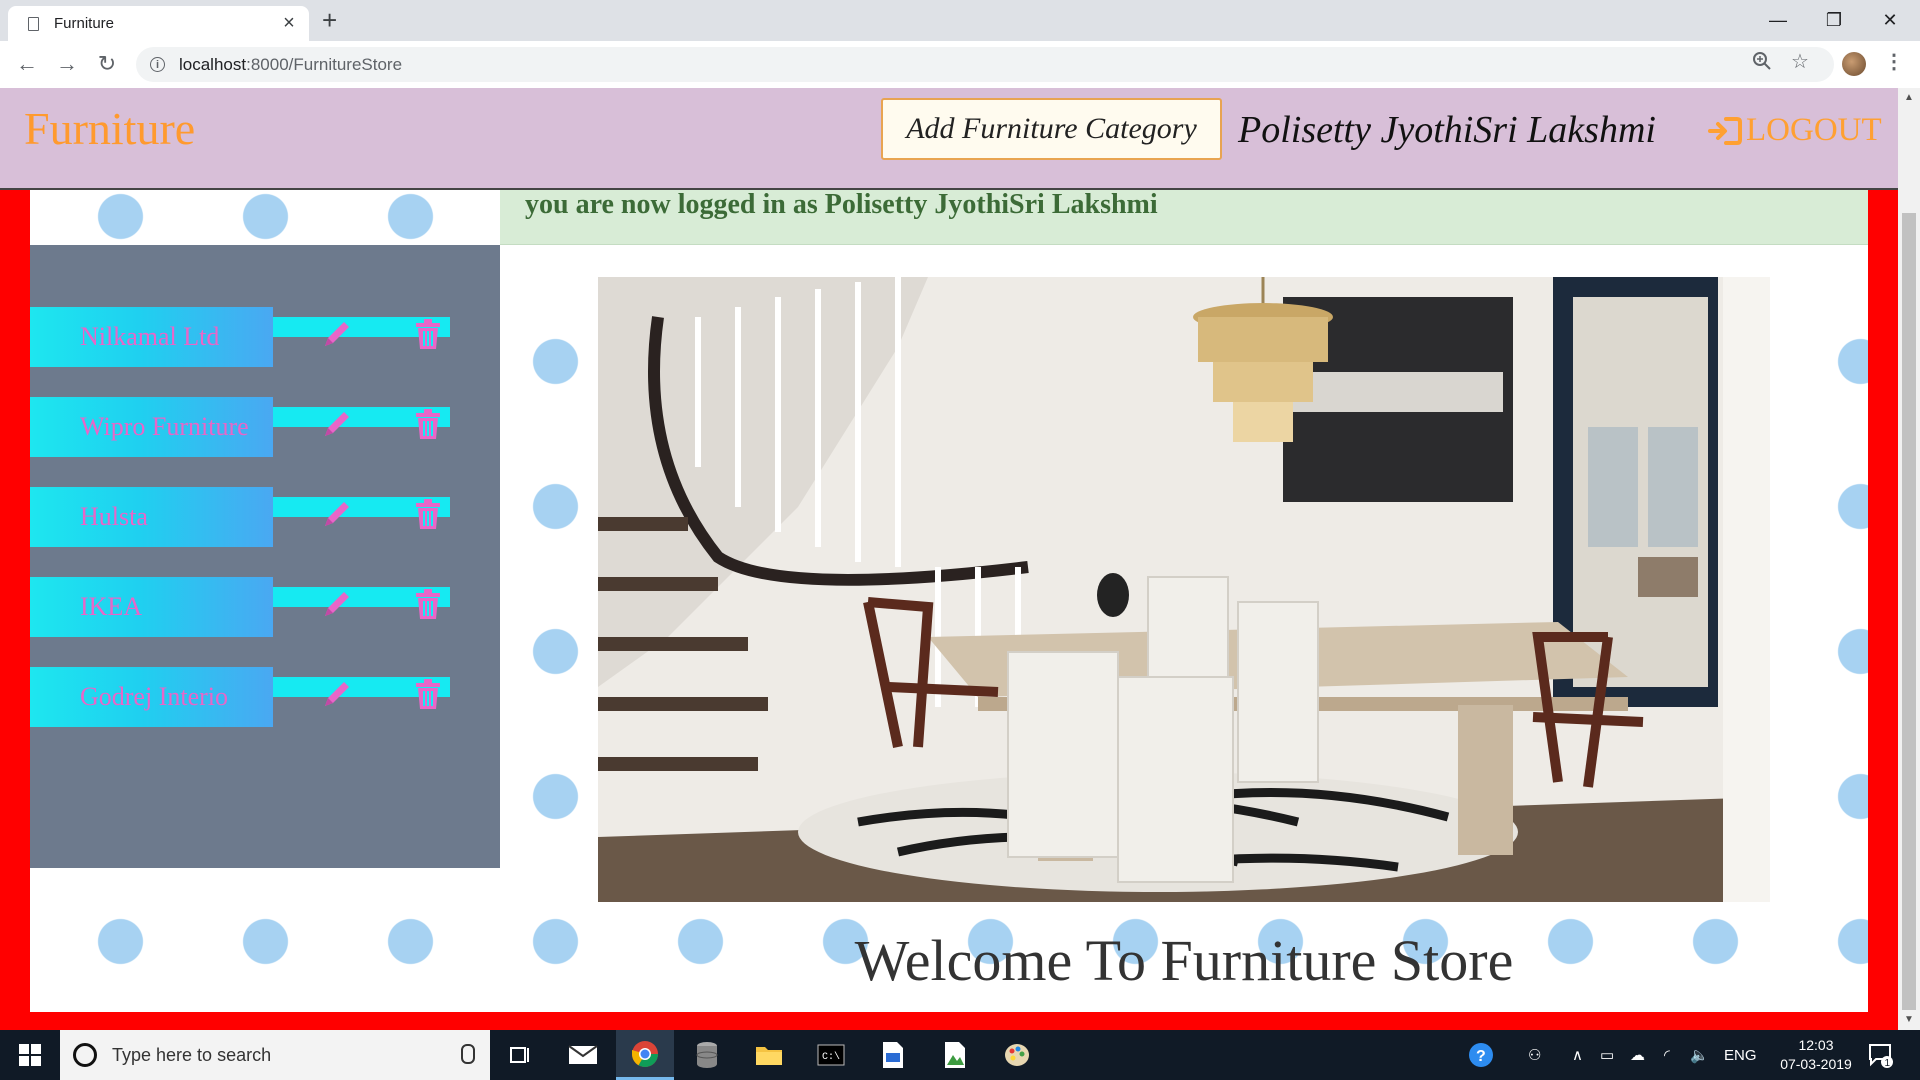  I want to click on logged-in-username: Polisetty JyothiSri Lakshmi, so click(1447, 130).